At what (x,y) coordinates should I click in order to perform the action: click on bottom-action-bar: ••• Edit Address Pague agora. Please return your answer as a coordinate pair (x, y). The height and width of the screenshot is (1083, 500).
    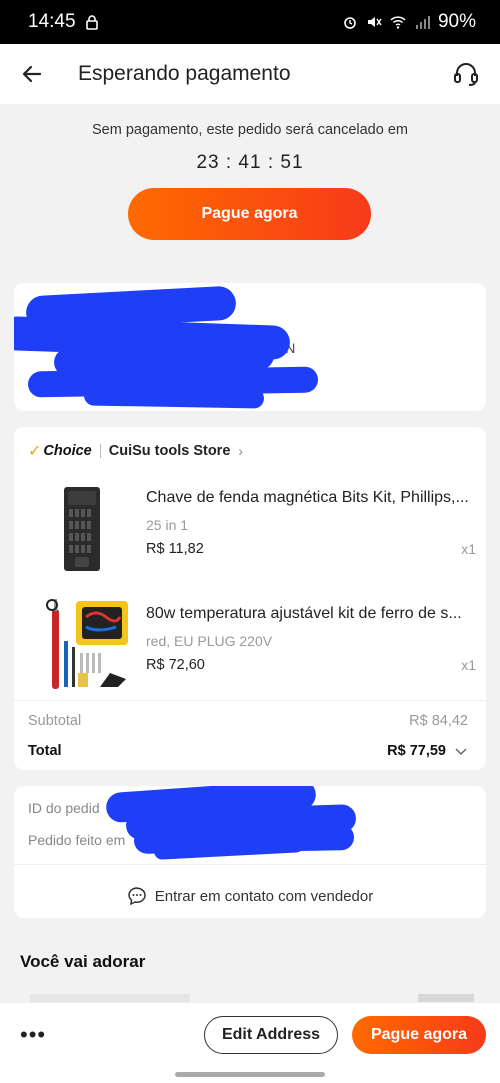
    Looking at the image, I should click on (250, 1034).